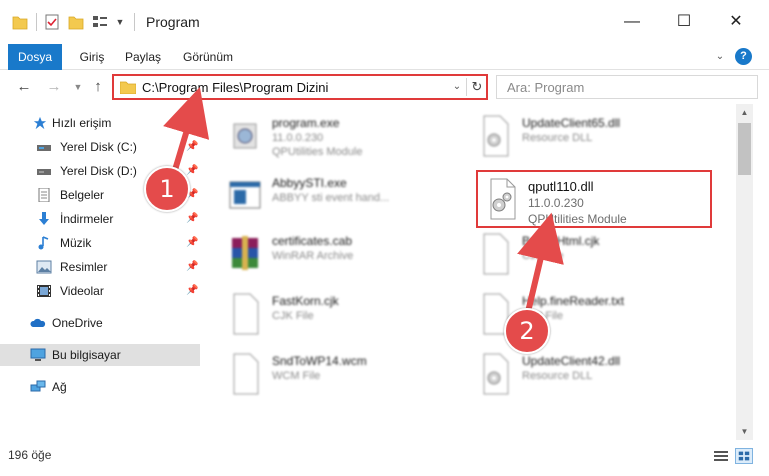 Image resolution: width=769 pixels, height=476 pixels. I want to click on sidebar-item-onedrive: OneDrive, so click(100, 323).